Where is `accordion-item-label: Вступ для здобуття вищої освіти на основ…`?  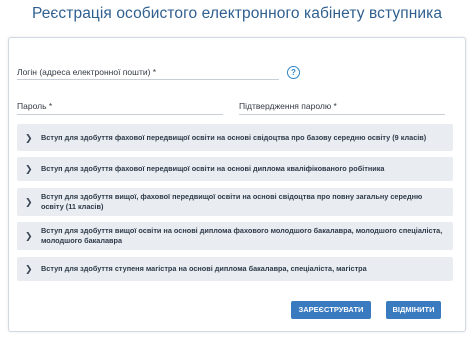 accordion-item-label: Вступ для здобуття вищої освіти на основ… is located at coordinates (242, 235).